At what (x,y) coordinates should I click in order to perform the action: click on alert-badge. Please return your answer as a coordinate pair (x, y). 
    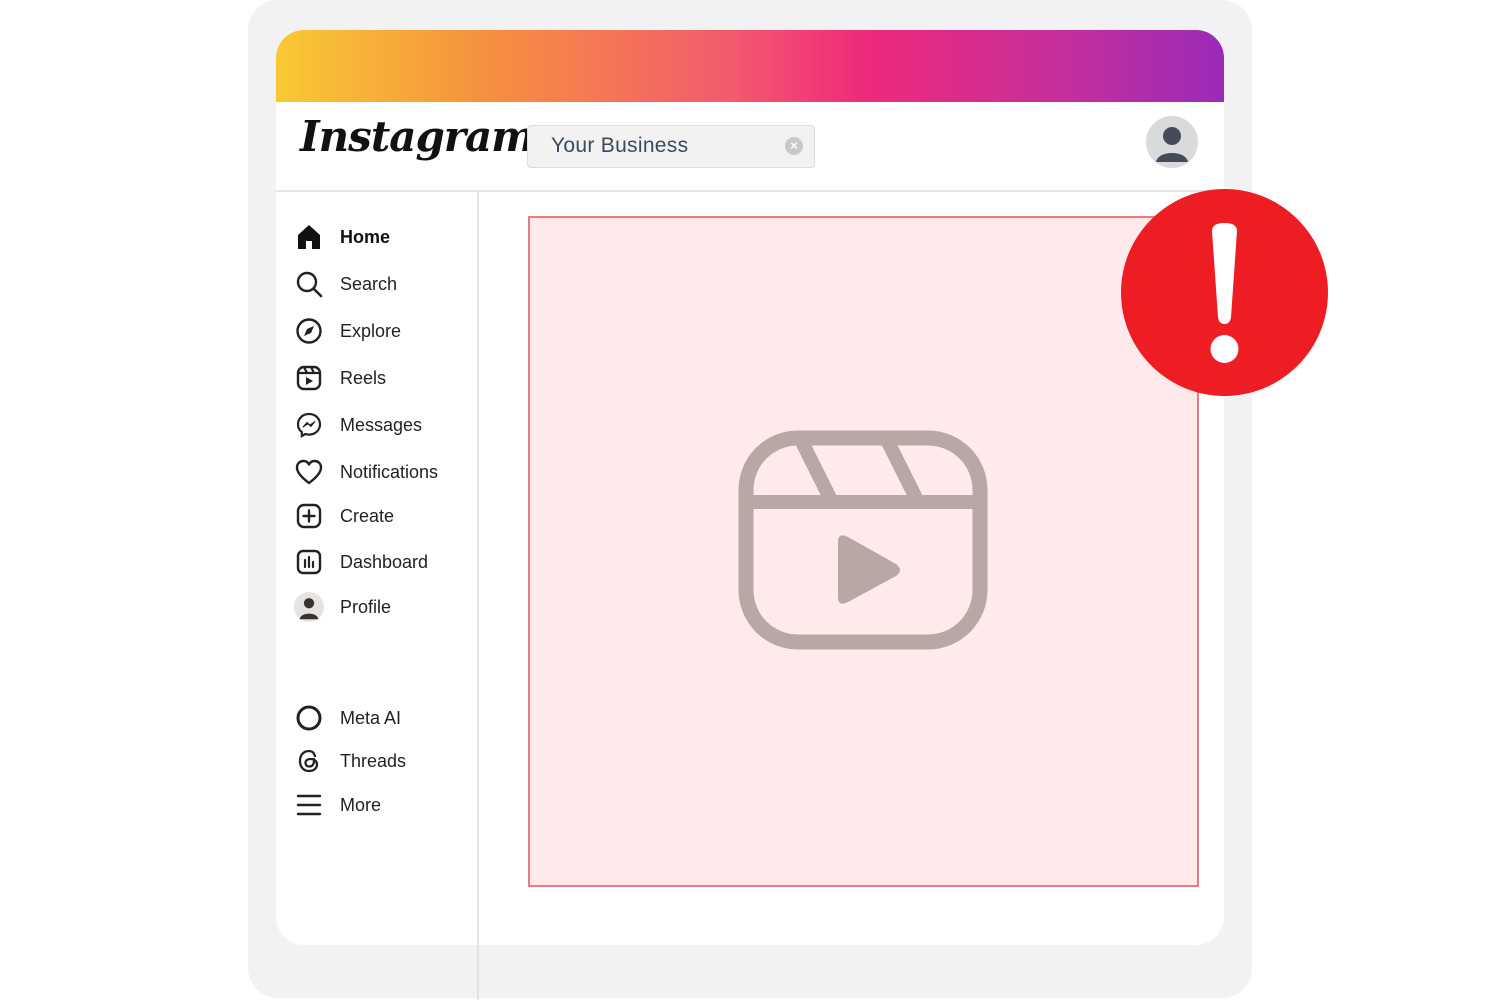
    Looking at the image, I should click on (1224, 292).